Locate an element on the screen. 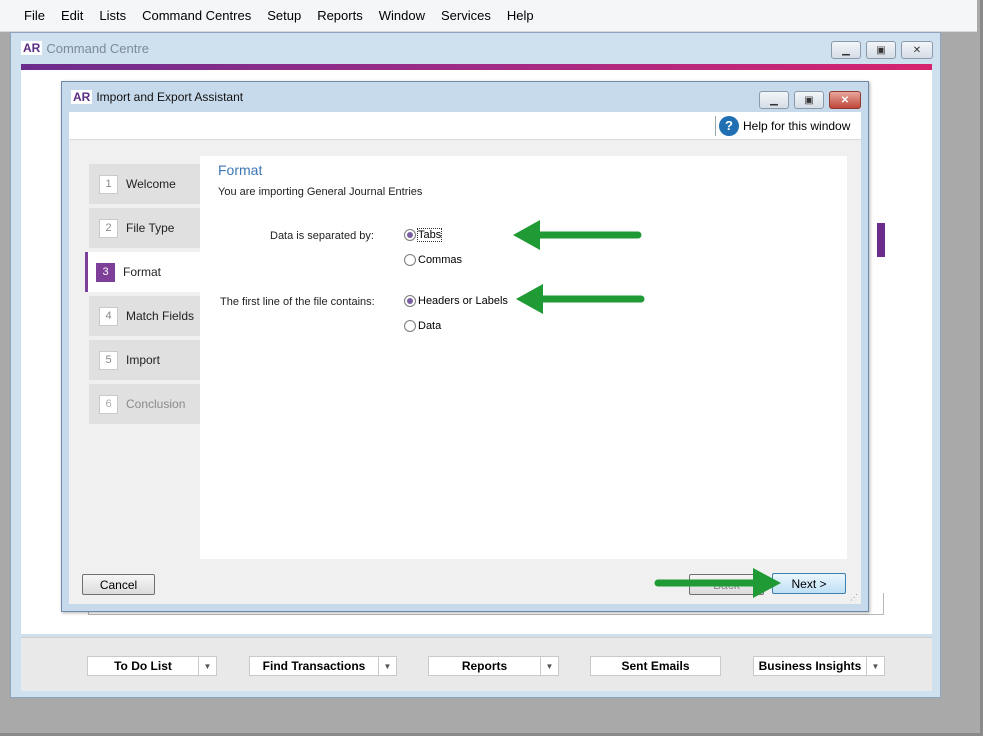 The width and height of the screenshot is (983, 736). step-match-fields: 4 Match Fields is located at coordinates (145, 316).